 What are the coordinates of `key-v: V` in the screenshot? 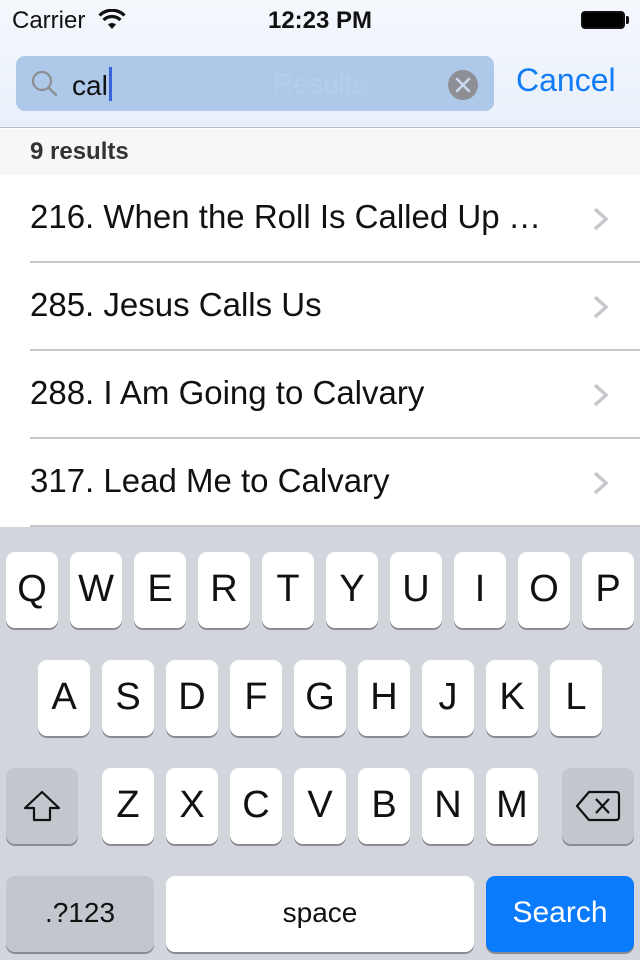 It's located at (320, 806).